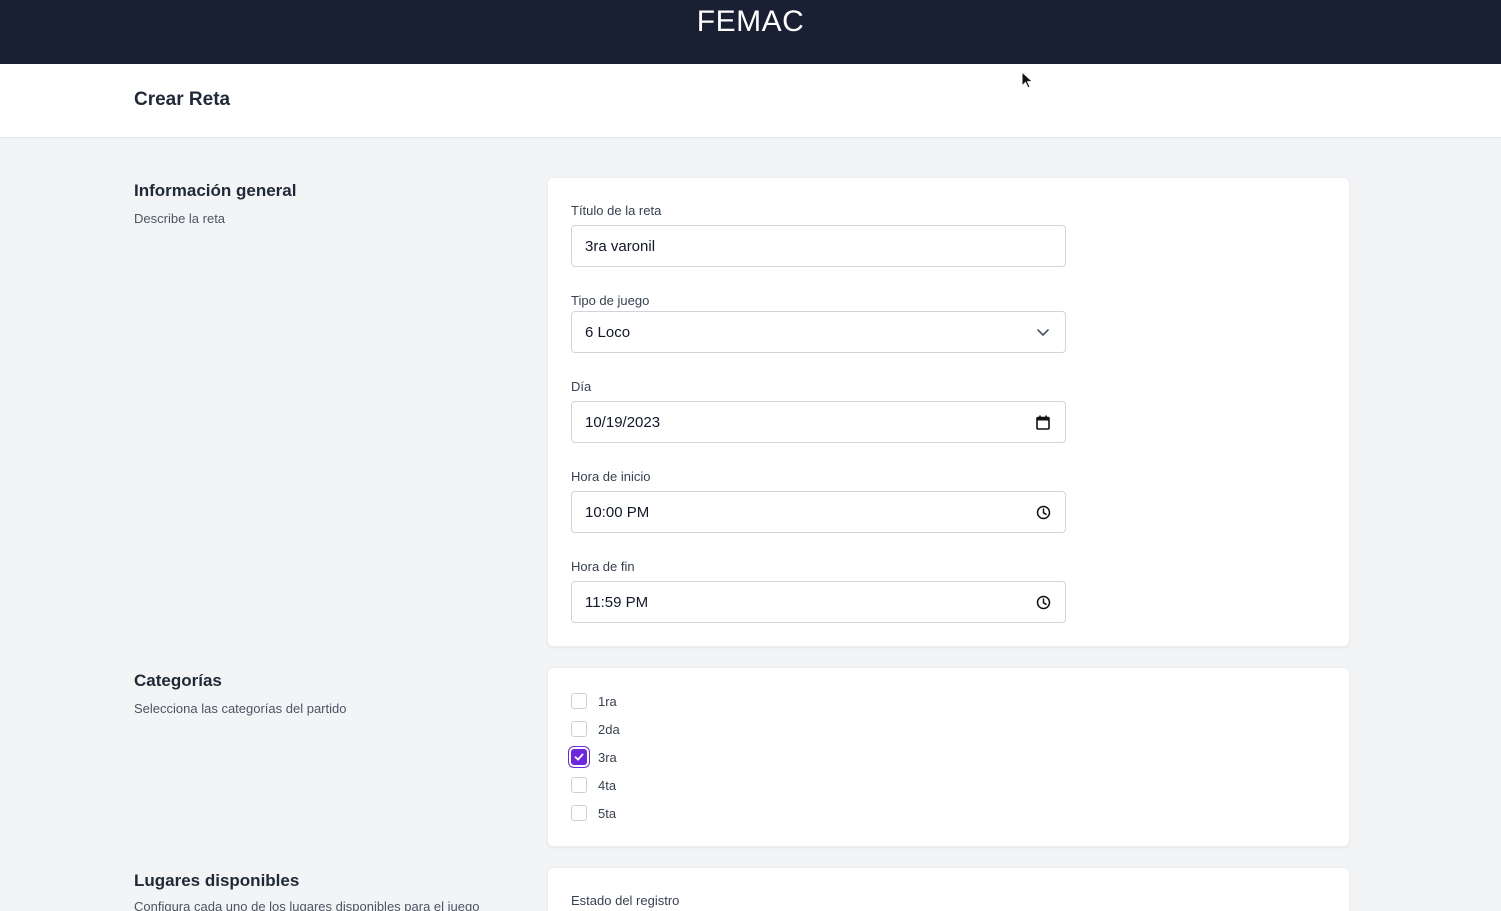 The image size is (1501, 911). What do you see at coordinates (818, 422) in the screenshot?
I see `dia-date-input: 10/19/2023` at bounding box center [818, 422].